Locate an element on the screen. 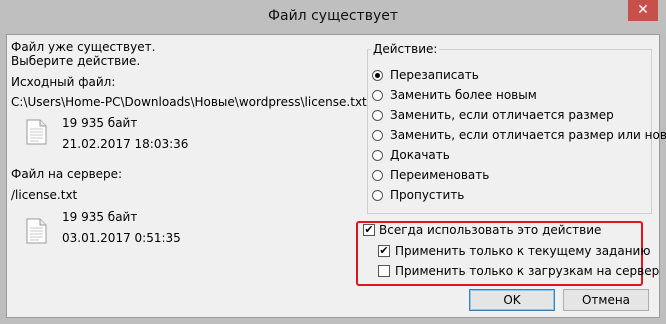 This screenshot has width=666, height=324. radio-label: Докачать is located at coordinates (420, 155).